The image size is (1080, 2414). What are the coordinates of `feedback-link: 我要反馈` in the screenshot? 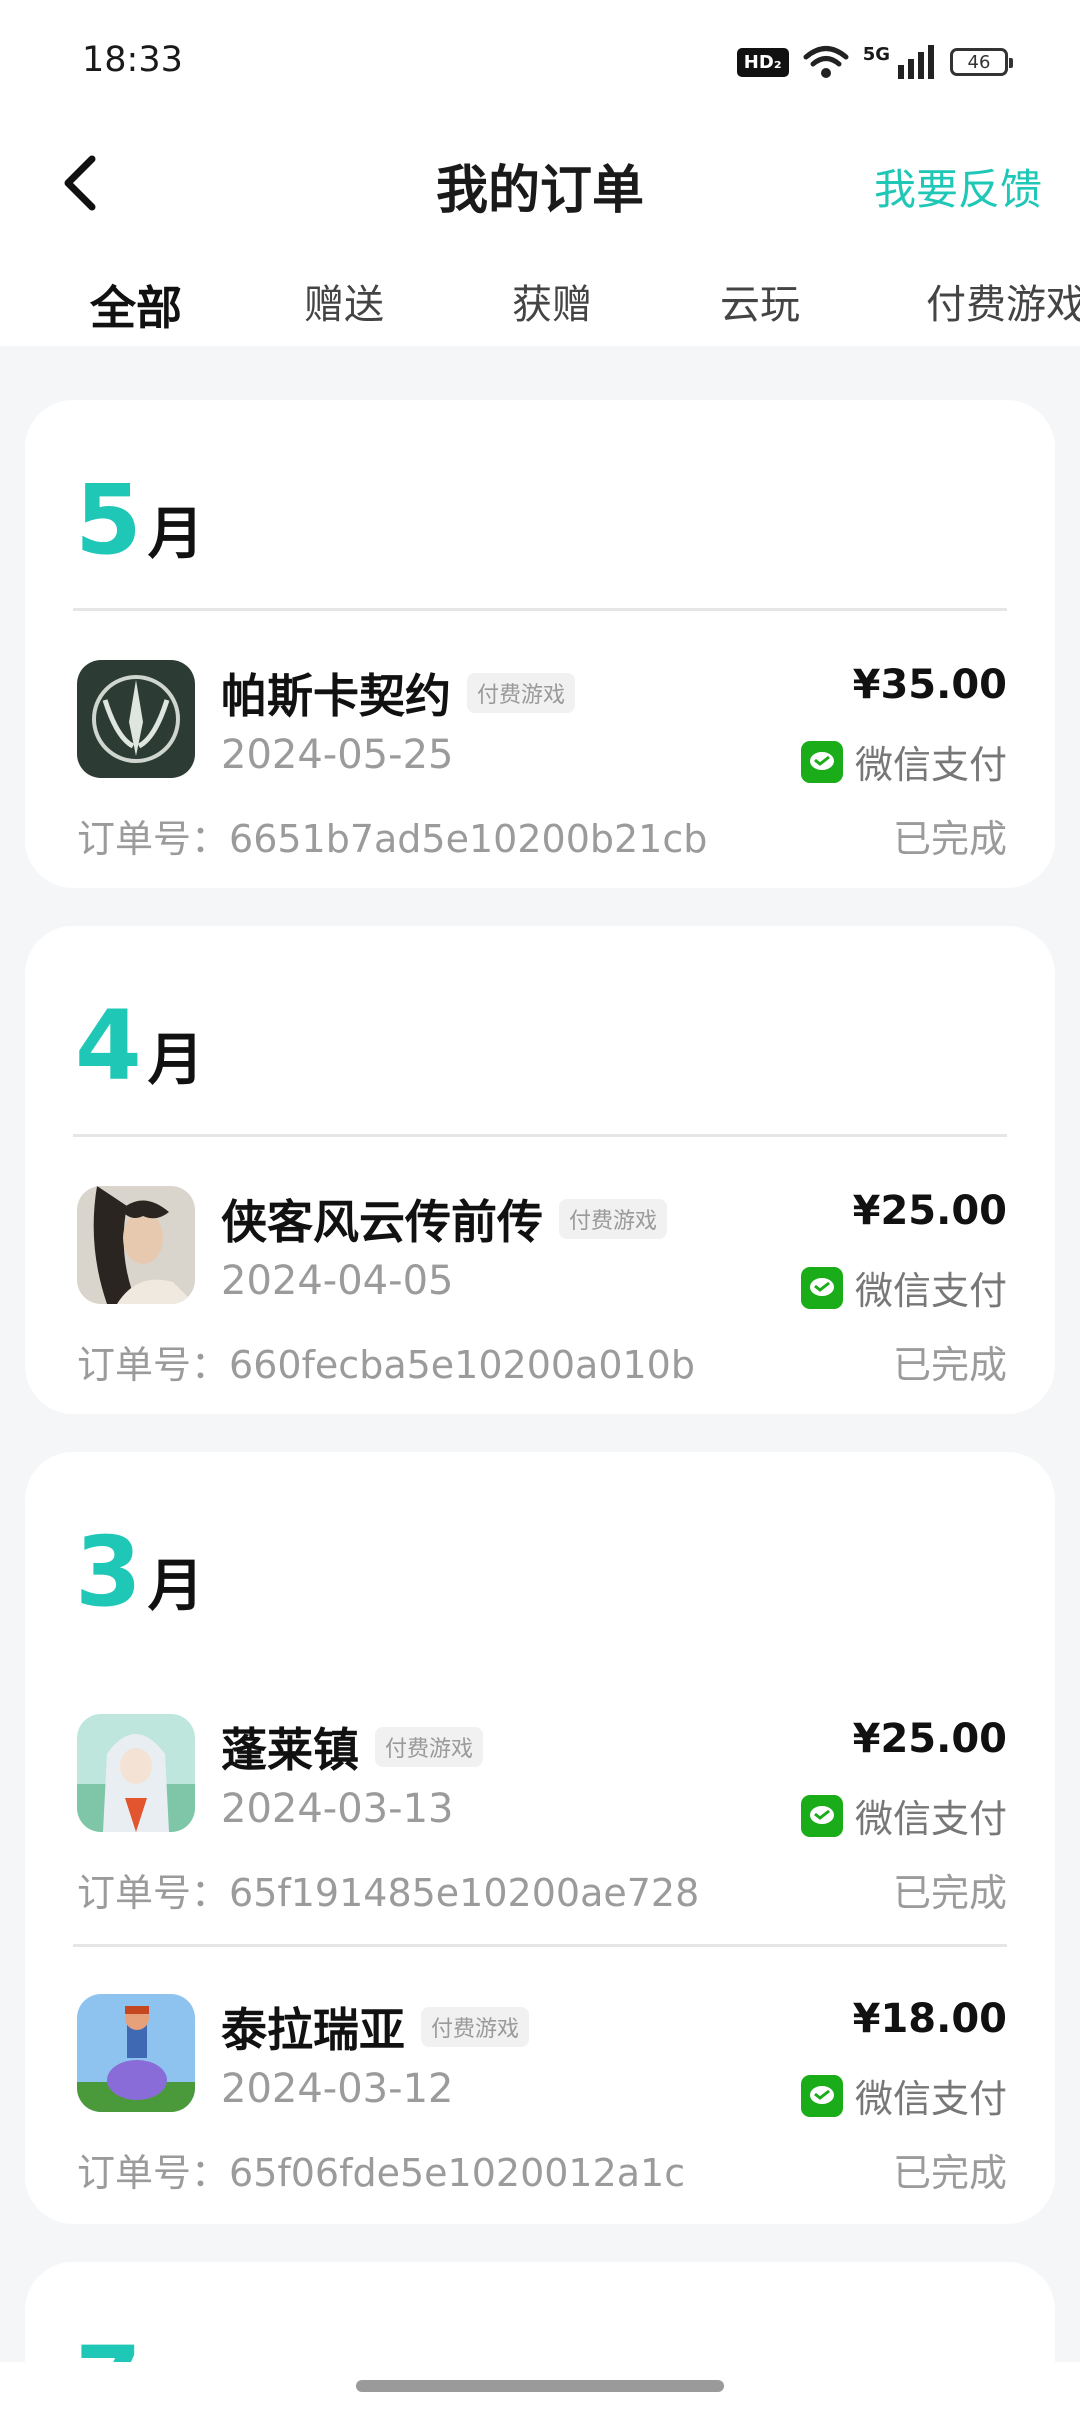 It's located at (958, 186).